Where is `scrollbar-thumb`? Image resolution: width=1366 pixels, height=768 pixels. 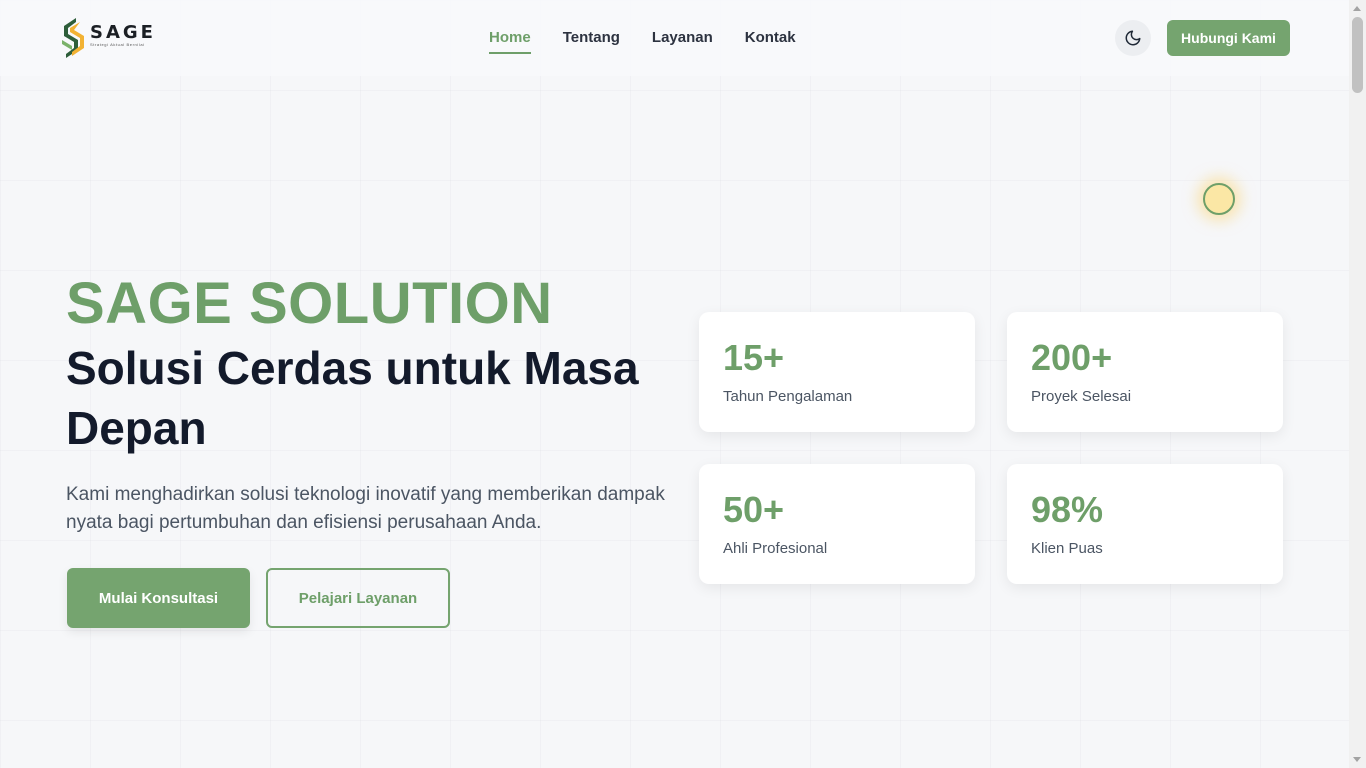 scrollbar-thumb is located at coordinates (1357, 55).